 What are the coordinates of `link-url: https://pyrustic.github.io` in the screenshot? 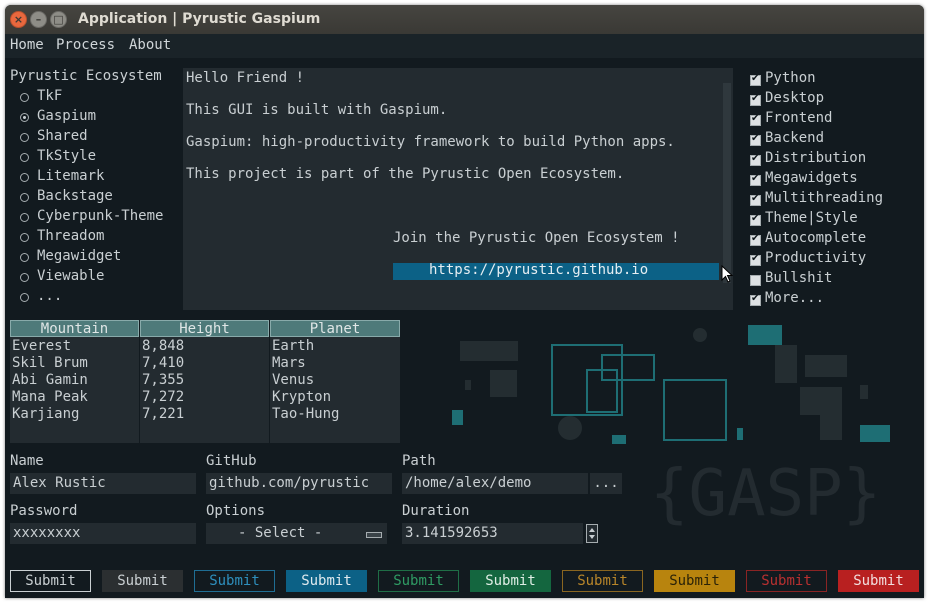 It's located at (538, 270).